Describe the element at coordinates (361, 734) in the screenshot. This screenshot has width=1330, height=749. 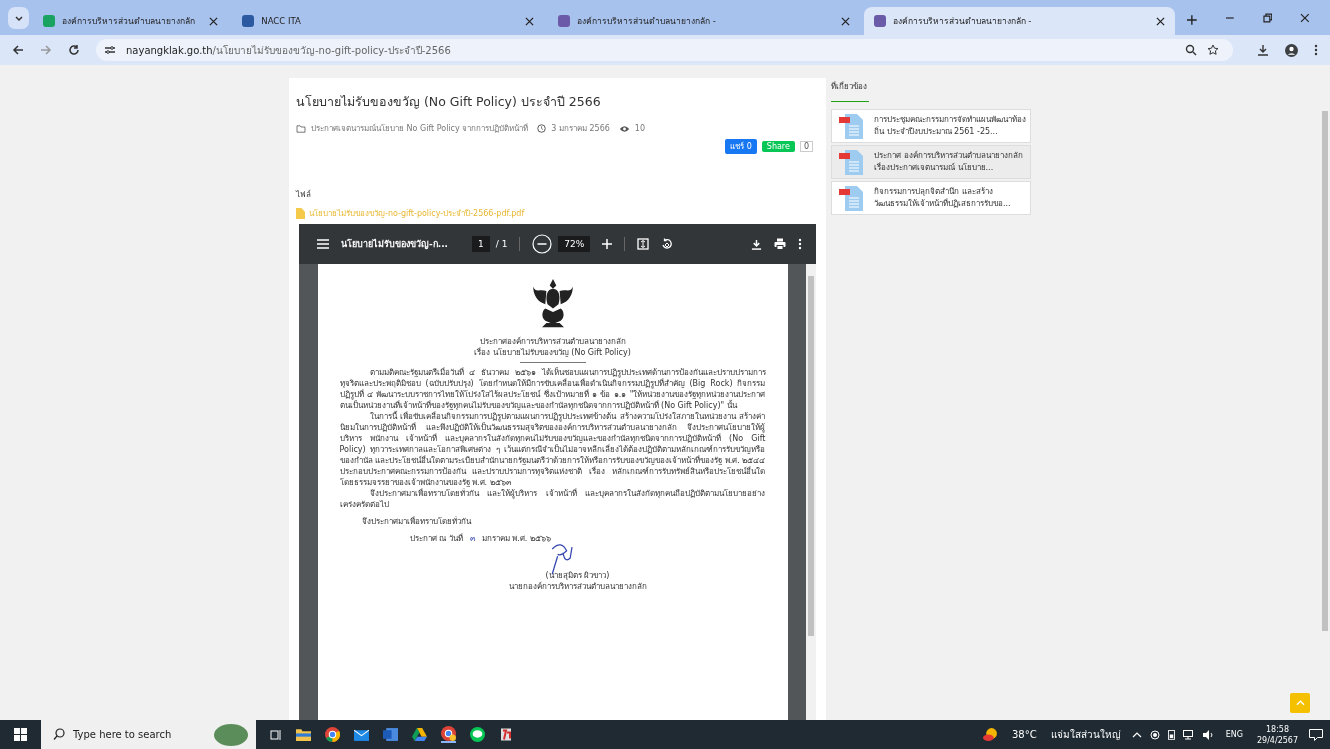
I see `mail-icon` at that location.